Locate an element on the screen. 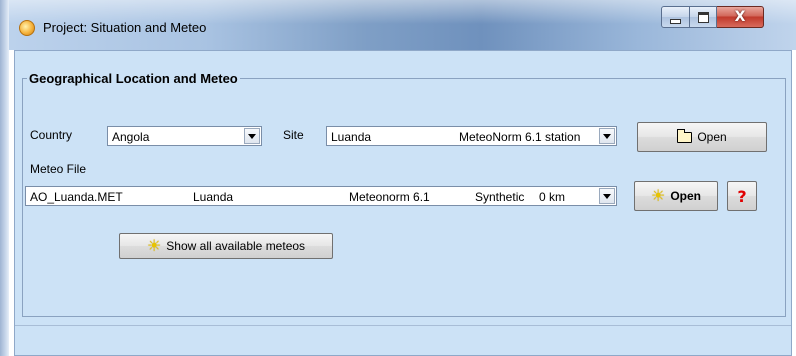 The height and width of the screenshot is (356, 796). site-select: Luanda MeteoNorm 6.1 station is located at coordinates (471, 136).